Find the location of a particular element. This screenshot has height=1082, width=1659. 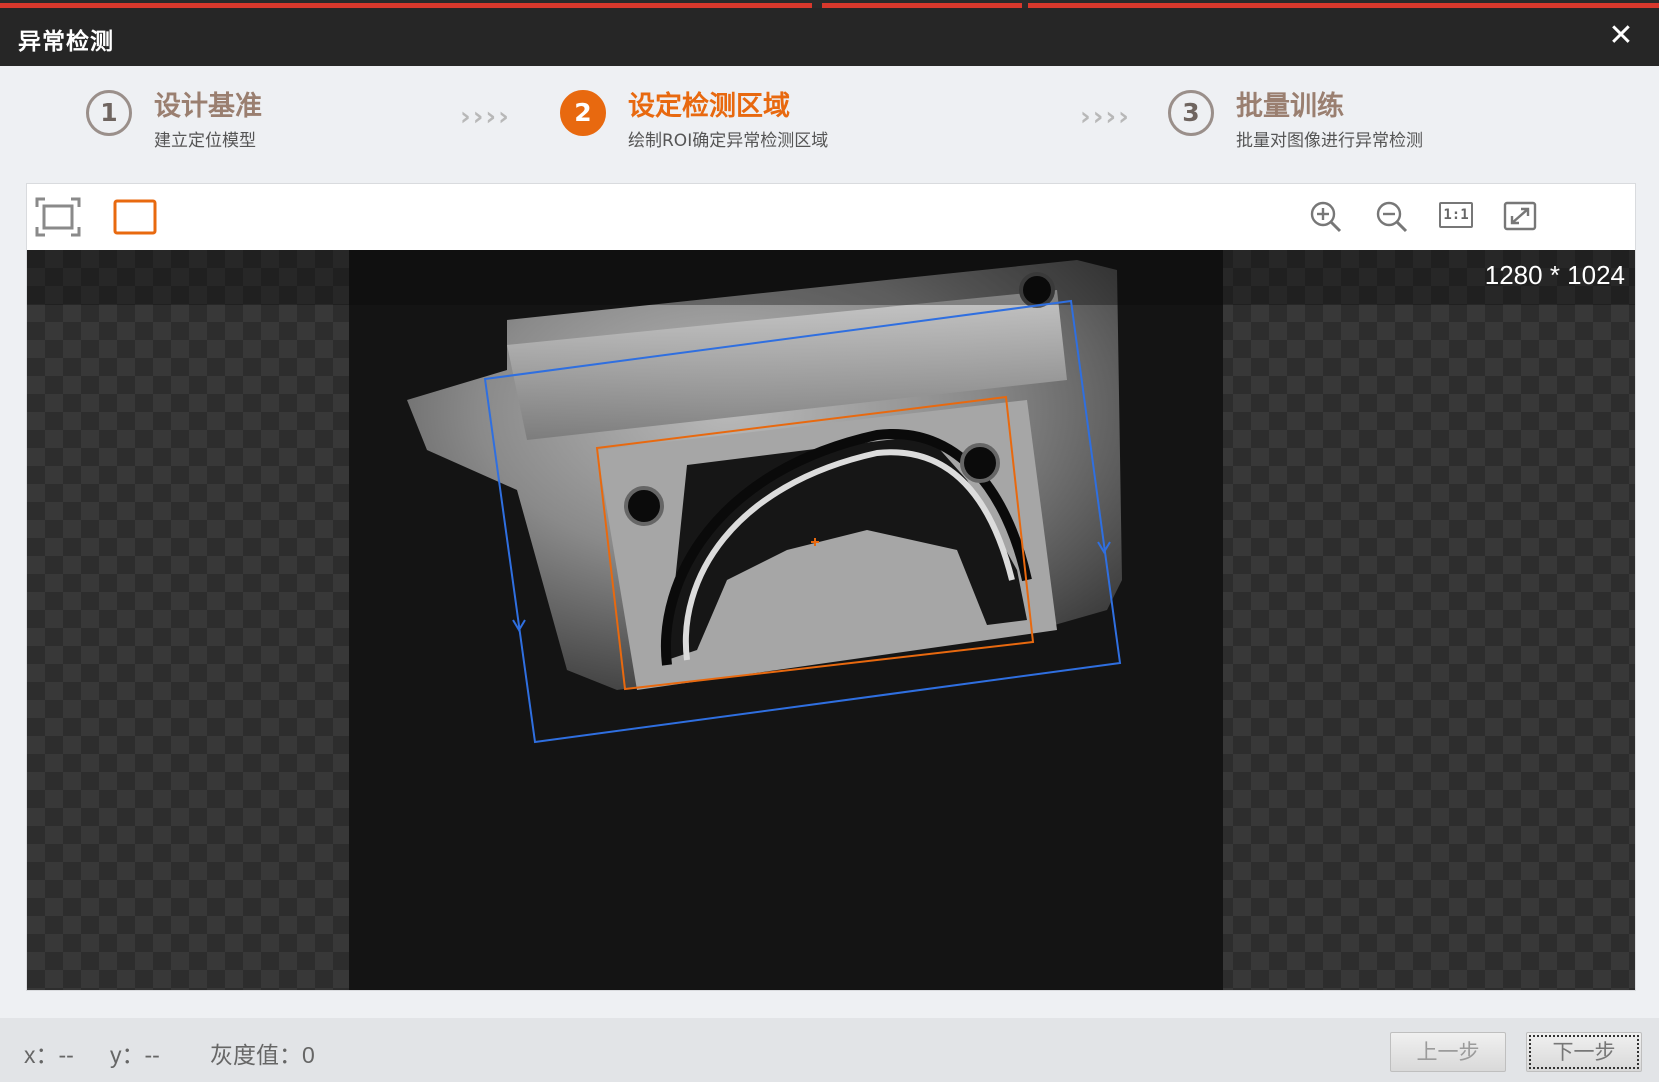

step-number: 2 is located at coordinates (583, 113).